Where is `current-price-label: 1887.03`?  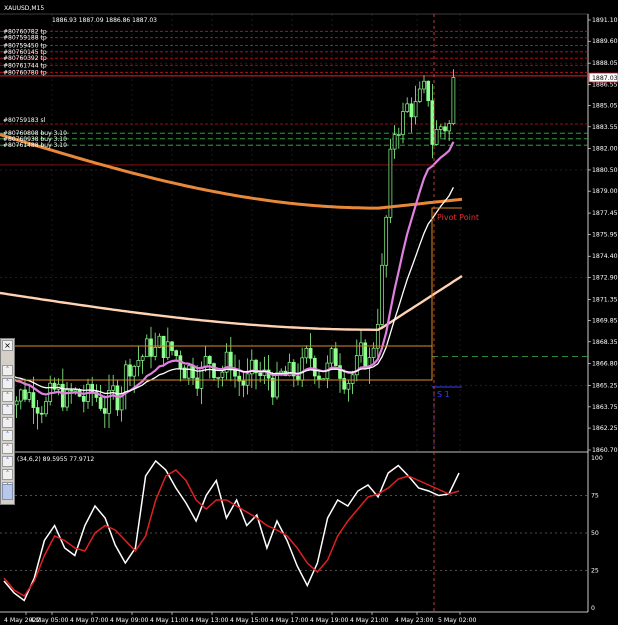
current-price-label: 1887.03 is located at coordinates (605, 78).